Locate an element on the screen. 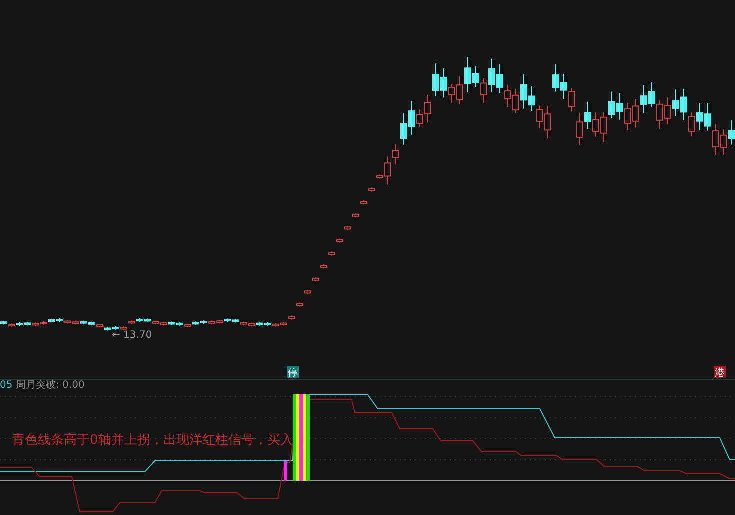 This screenshot has width=735, height=515. status-badge: 港 is located at coordinates (720, 372).